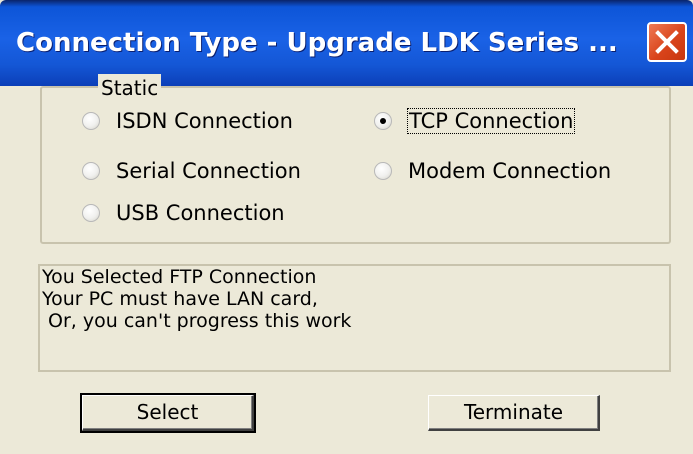 The height and width of the screenshot is (454, 693). I want to click on radio-label: Modem Connection, so click(510, 171).